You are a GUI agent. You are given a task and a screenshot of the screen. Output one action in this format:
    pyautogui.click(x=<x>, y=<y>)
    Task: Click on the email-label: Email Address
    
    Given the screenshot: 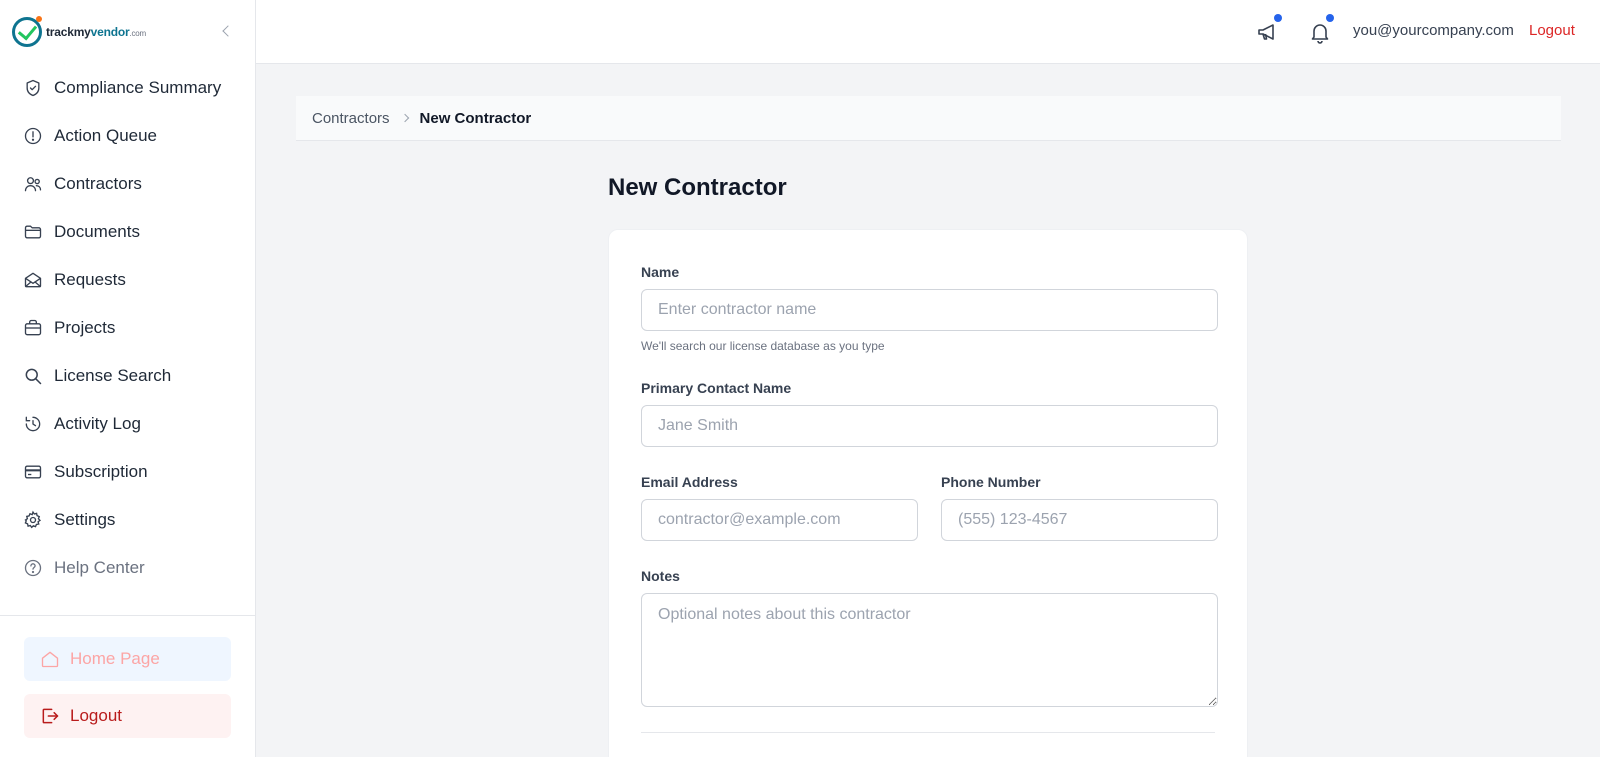 What is the action you would take?
    pyautogui.click(x=689, y=482)
    